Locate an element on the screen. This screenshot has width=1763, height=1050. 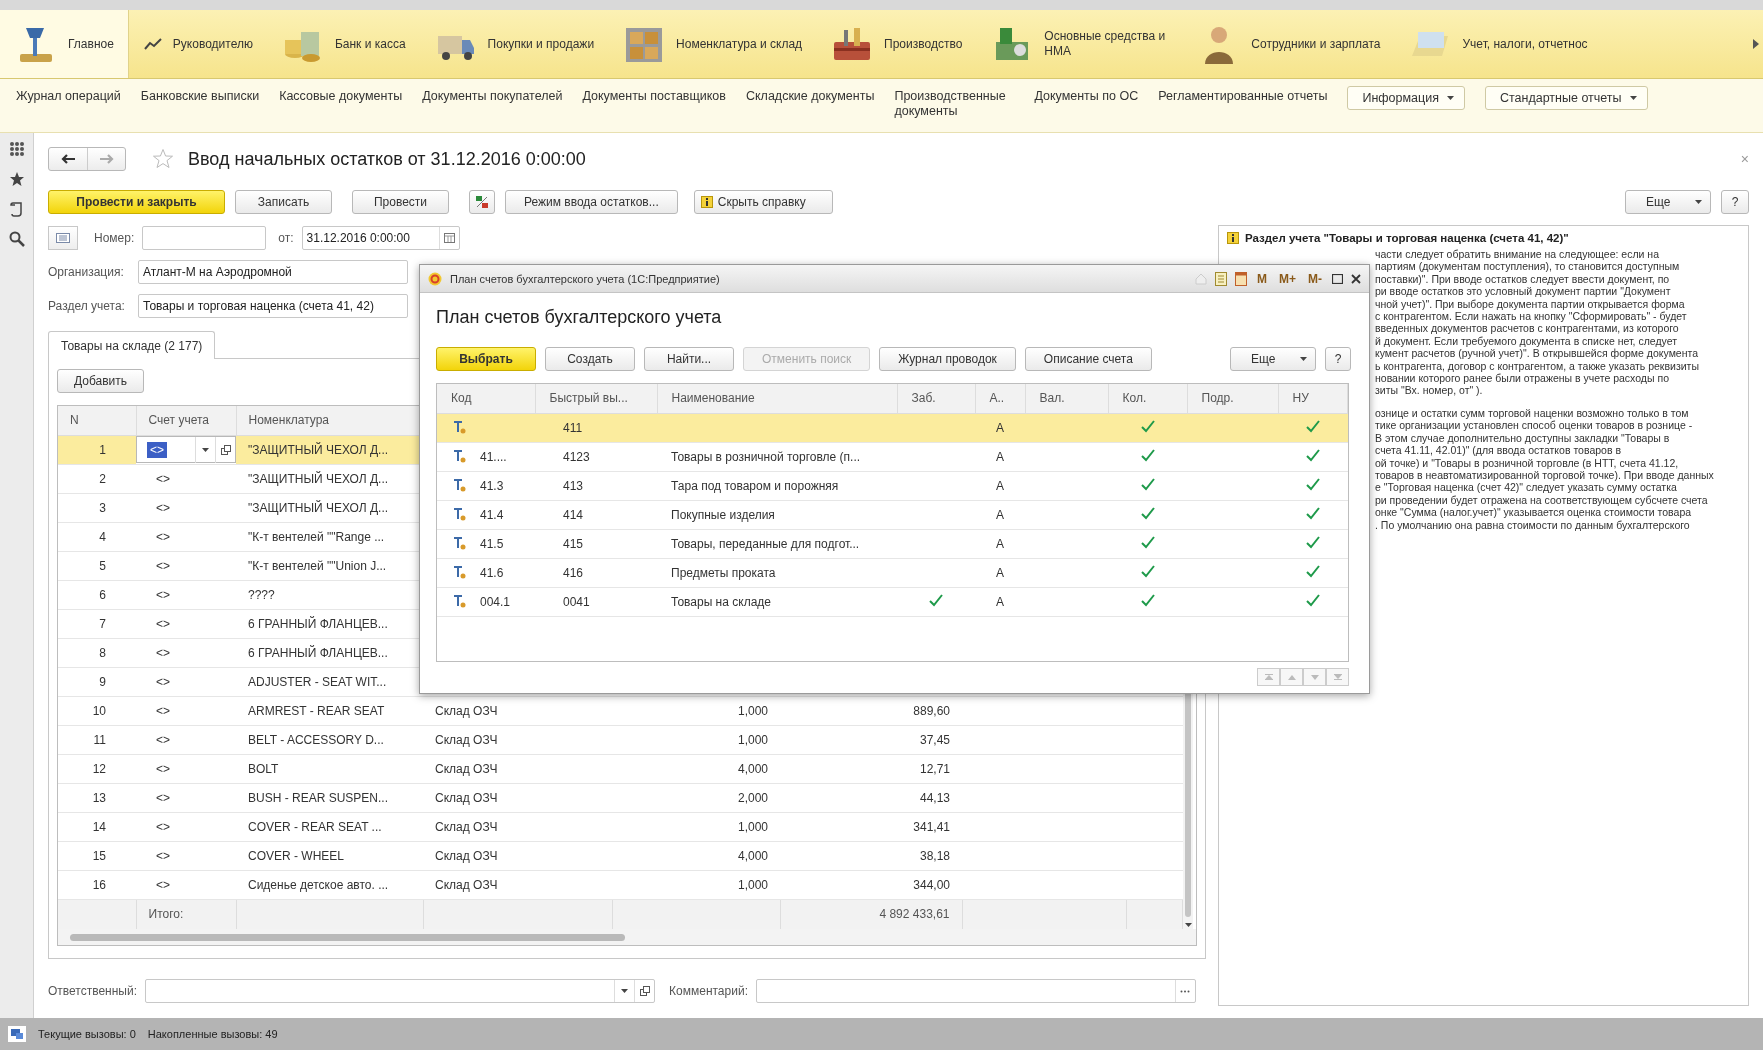
menu-button: Стандартные отчеты is located at coordinates (1566, 98).